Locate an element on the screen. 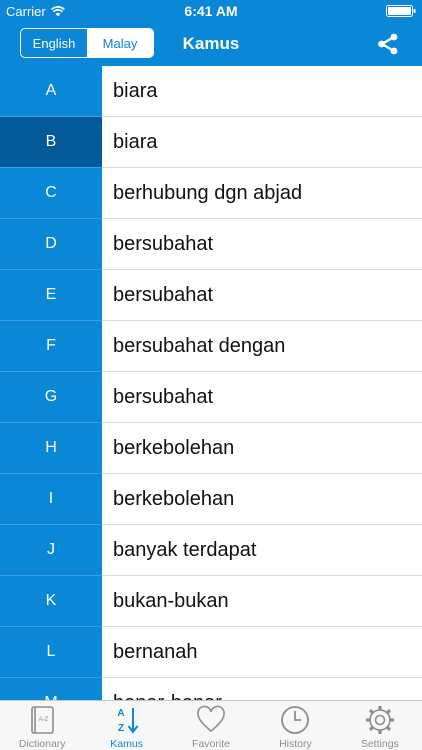 Image resolution: width=422 pixels, height=750 pixels. navigation-bar: English Malay Kamus is located at coordinates (211, 44).